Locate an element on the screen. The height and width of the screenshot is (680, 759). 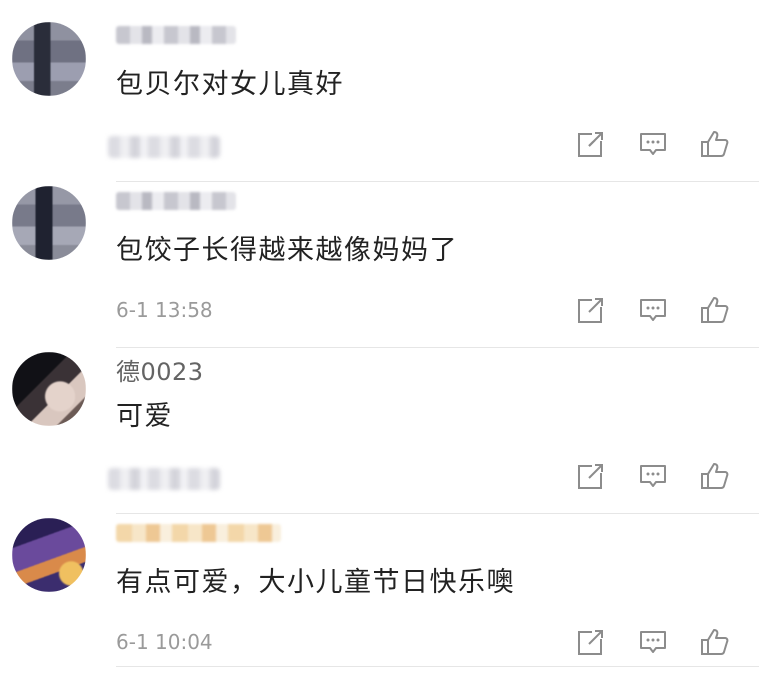
timestamp: 6-1 13:58 is located at coordinates (164, 310).